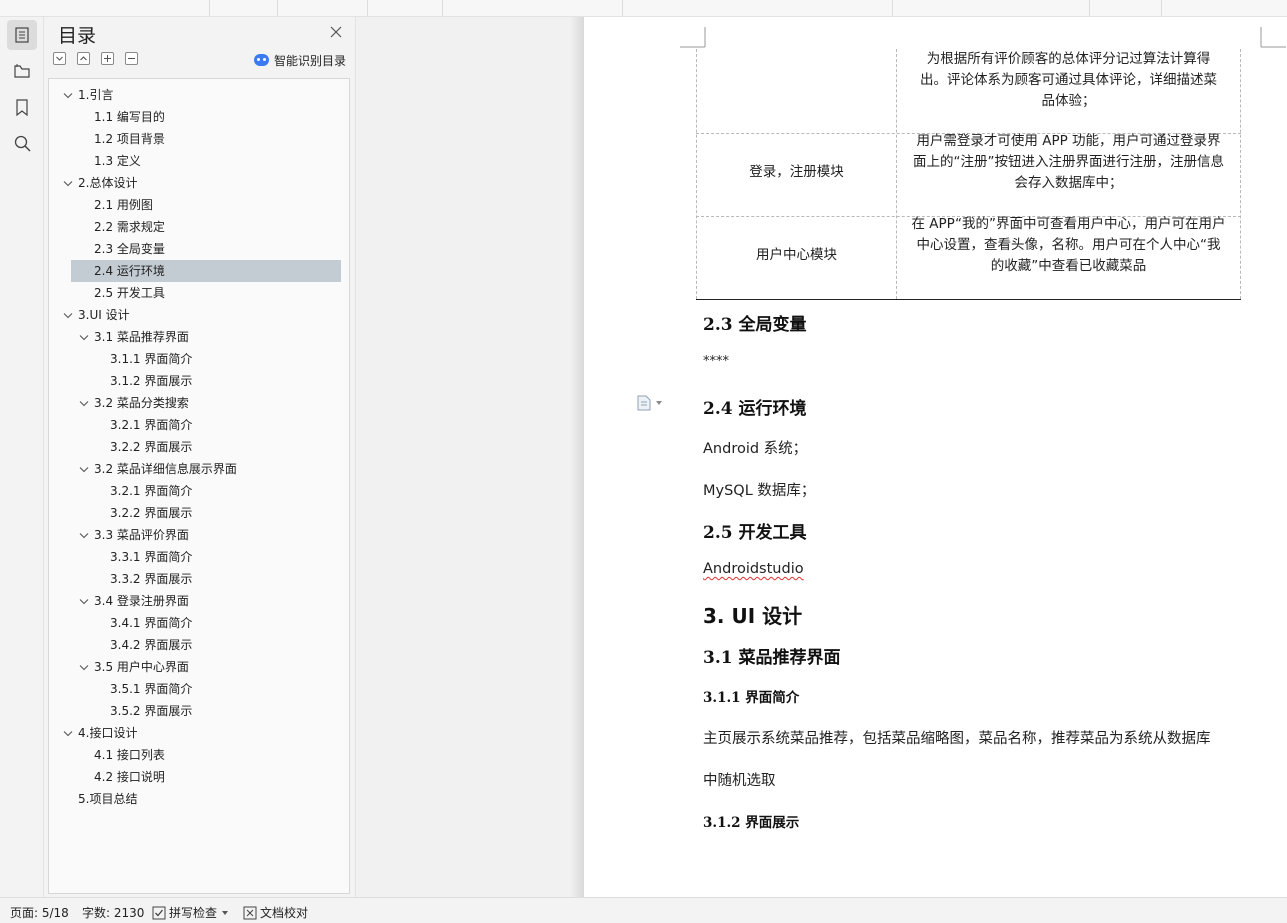 The height and width of the screenshot is (923, 1287). I want to click on toc-item: 3.2 菜品分类搜索, so click(141, 403).